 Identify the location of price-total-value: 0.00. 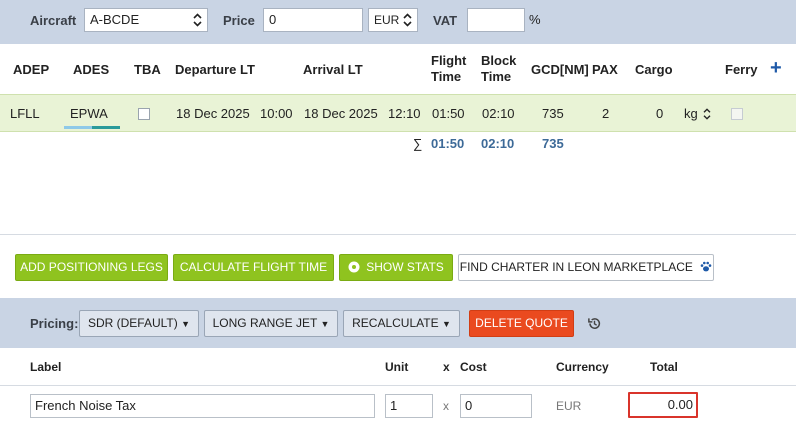
(680, 404).